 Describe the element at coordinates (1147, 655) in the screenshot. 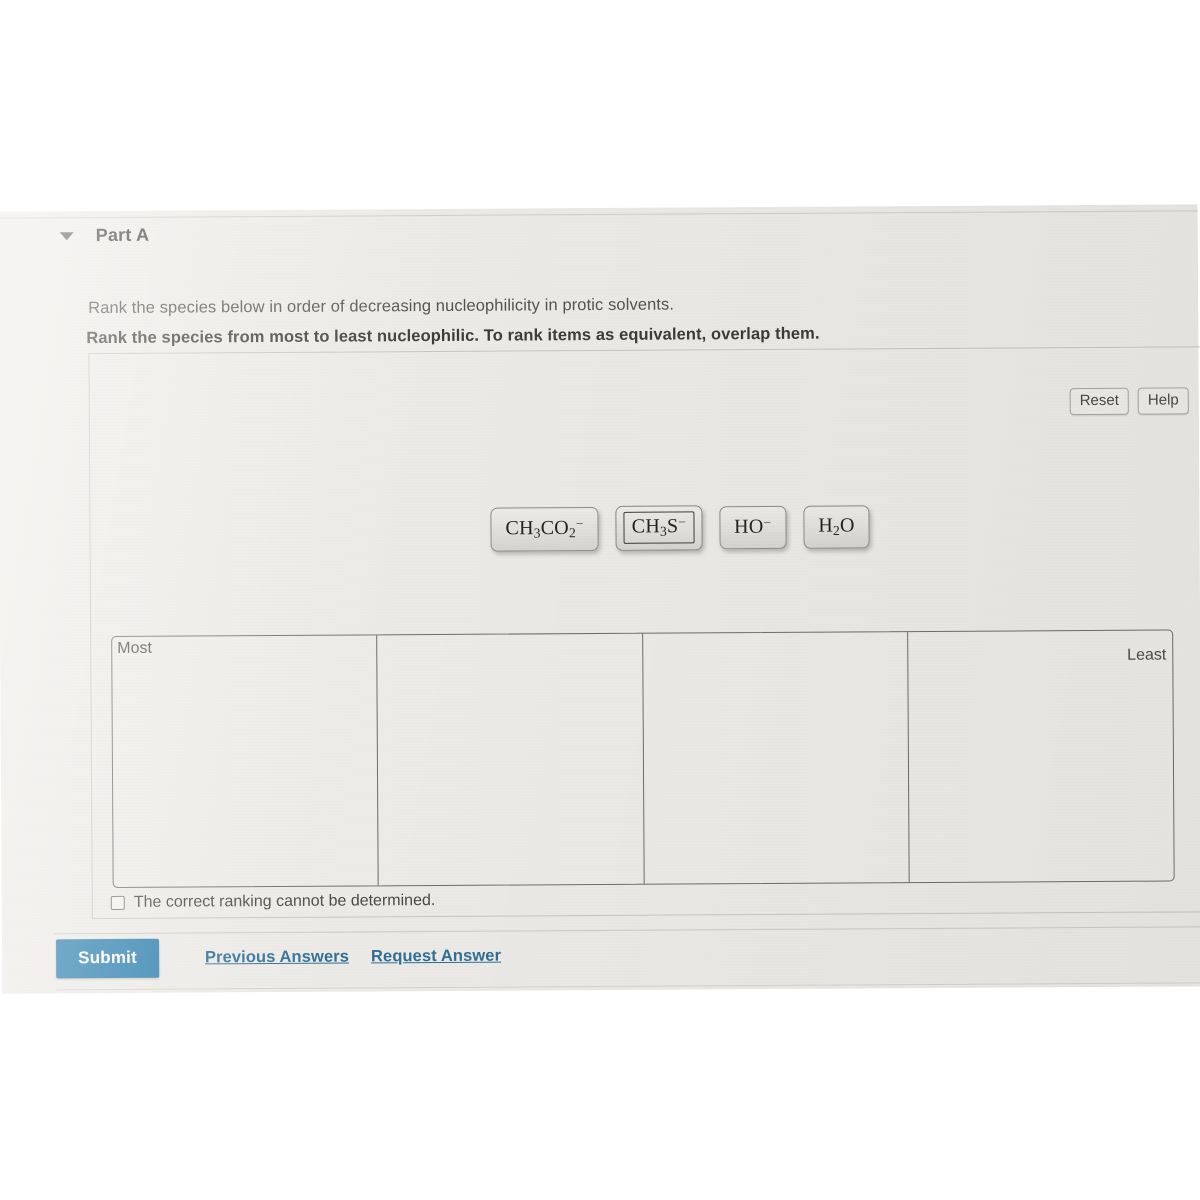

I see `ranking-label-least: Least` at that location.